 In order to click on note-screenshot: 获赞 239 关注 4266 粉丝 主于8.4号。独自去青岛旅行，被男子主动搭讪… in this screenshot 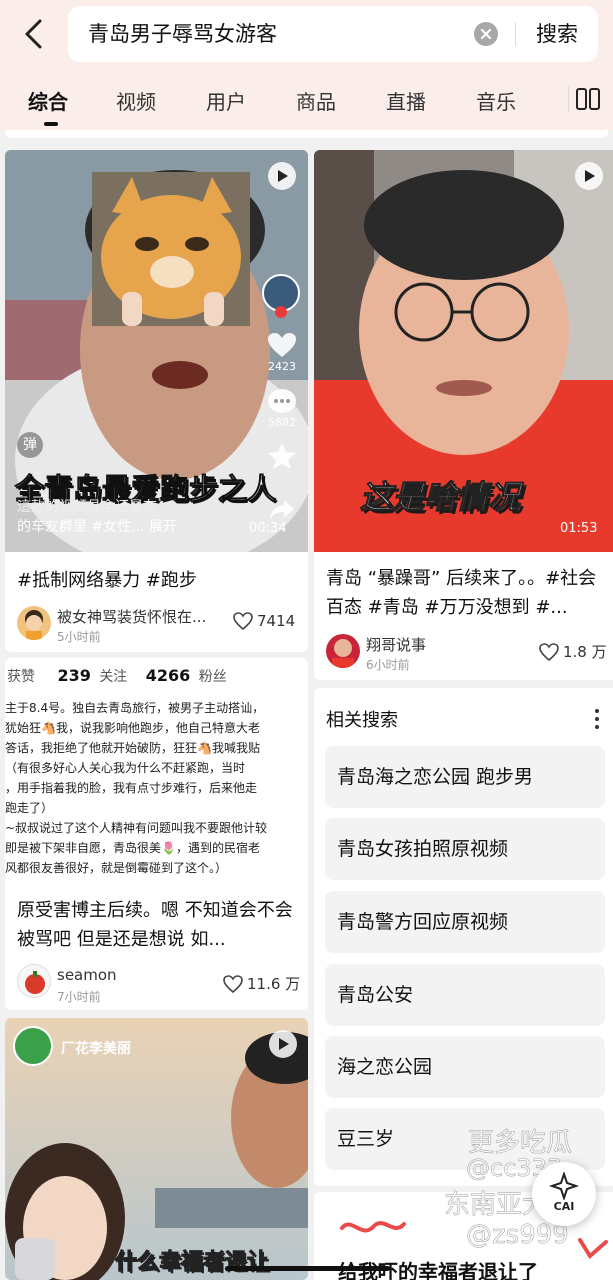, I will do `click(156, 771)`.